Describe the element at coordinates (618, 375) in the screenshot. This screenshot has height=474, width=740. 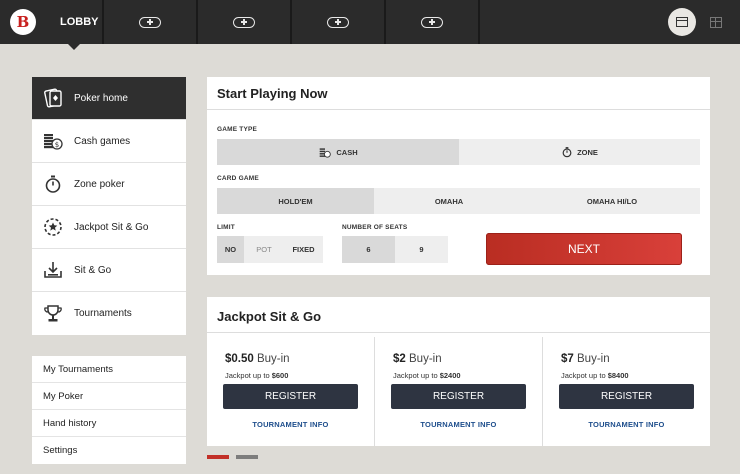
I see `jackpot-amount: $8400` at that location.